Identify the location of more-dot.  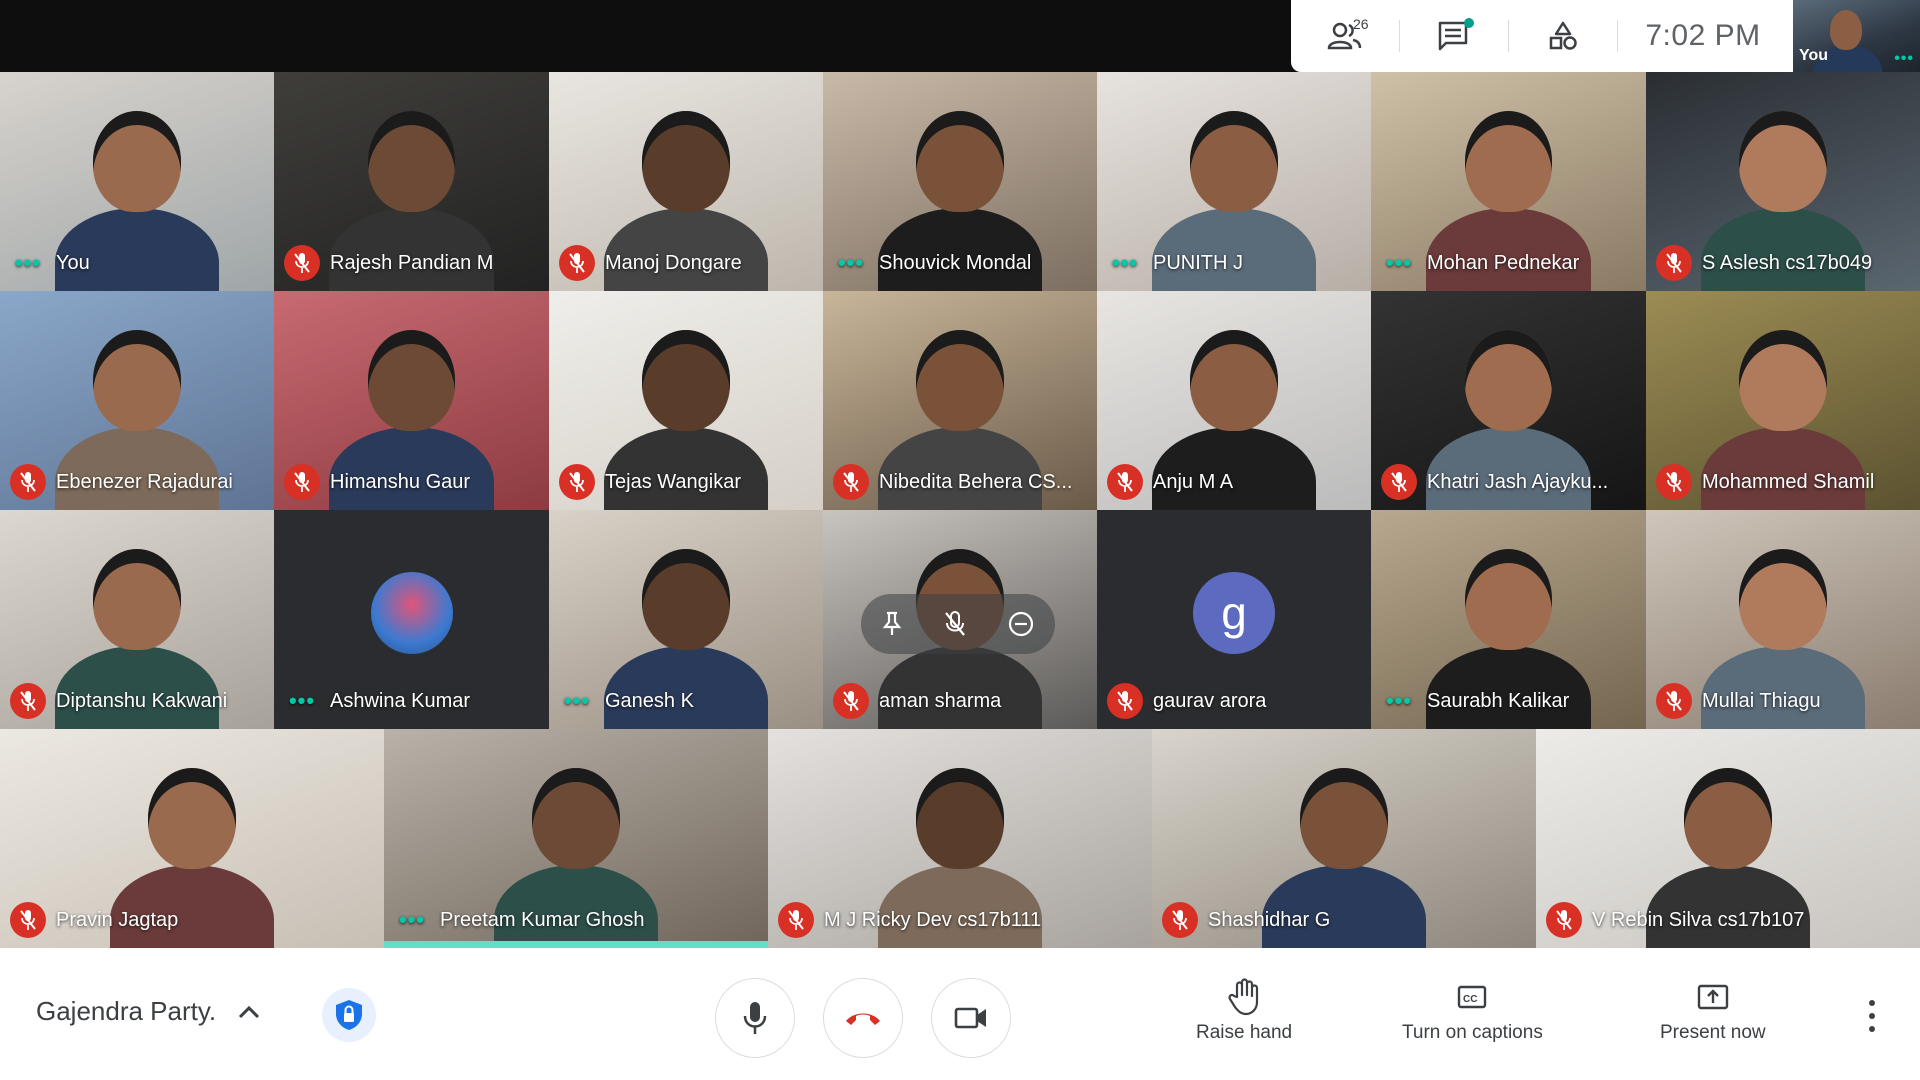
(1872, 1015).